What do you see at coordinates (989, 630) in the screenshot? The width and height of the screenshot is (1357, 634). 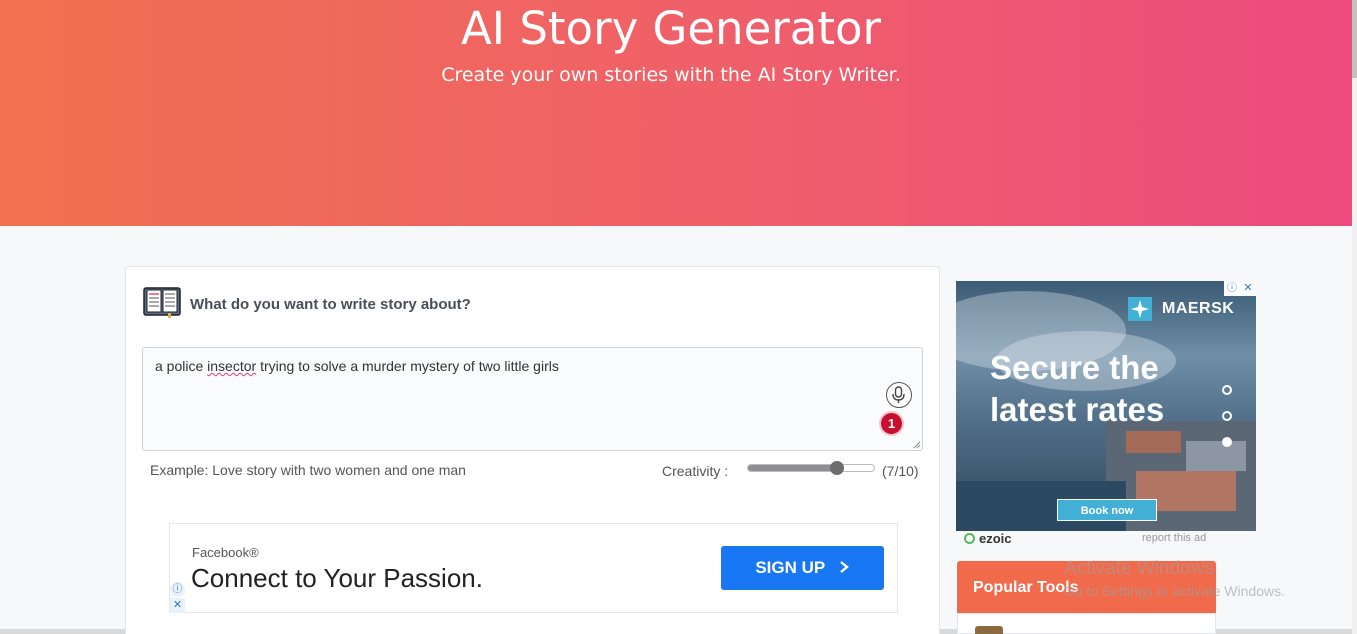 I see `tool-thumbnail-icon` at bounding box center [989, 630].